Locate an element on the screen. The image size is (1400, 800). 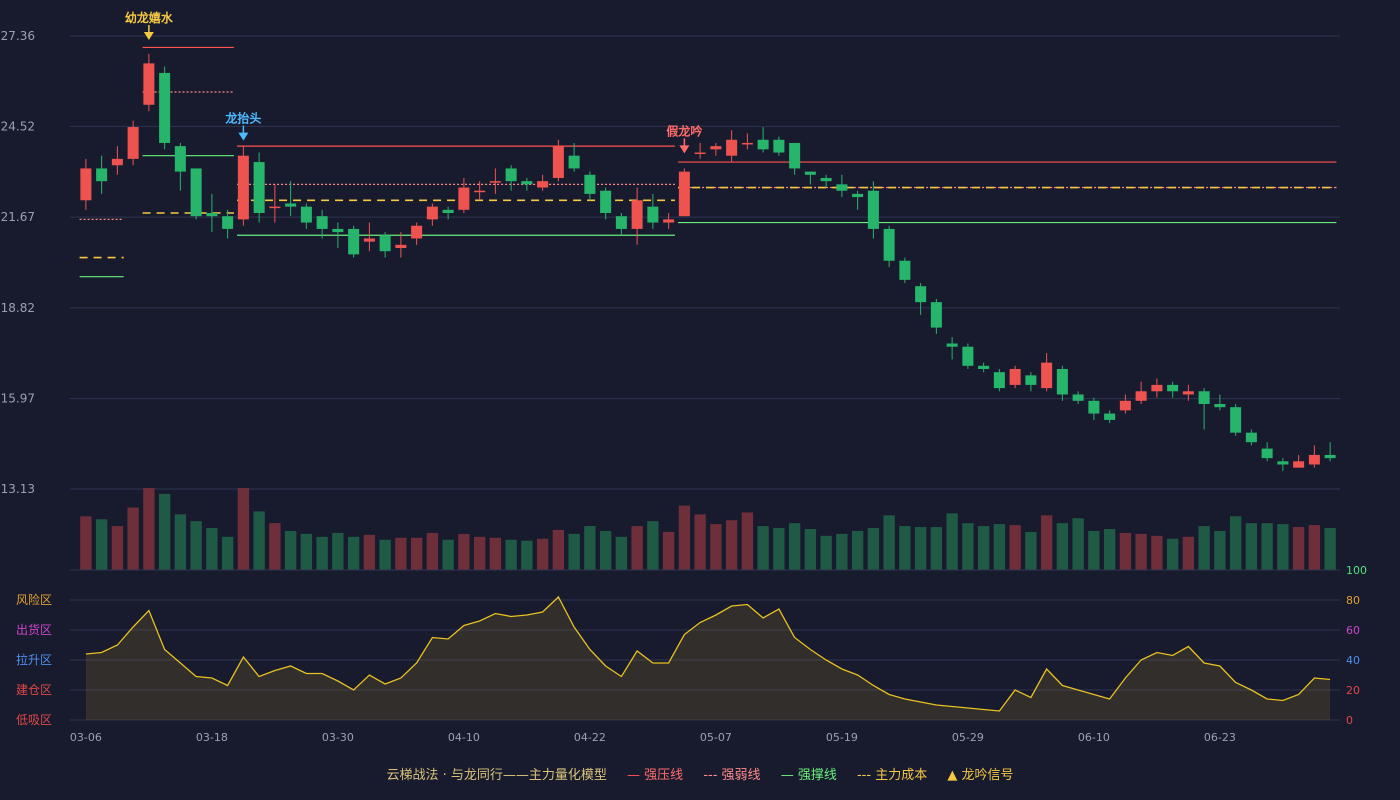
price-tick-label: 24.52 is located at coordinates (18, 126).